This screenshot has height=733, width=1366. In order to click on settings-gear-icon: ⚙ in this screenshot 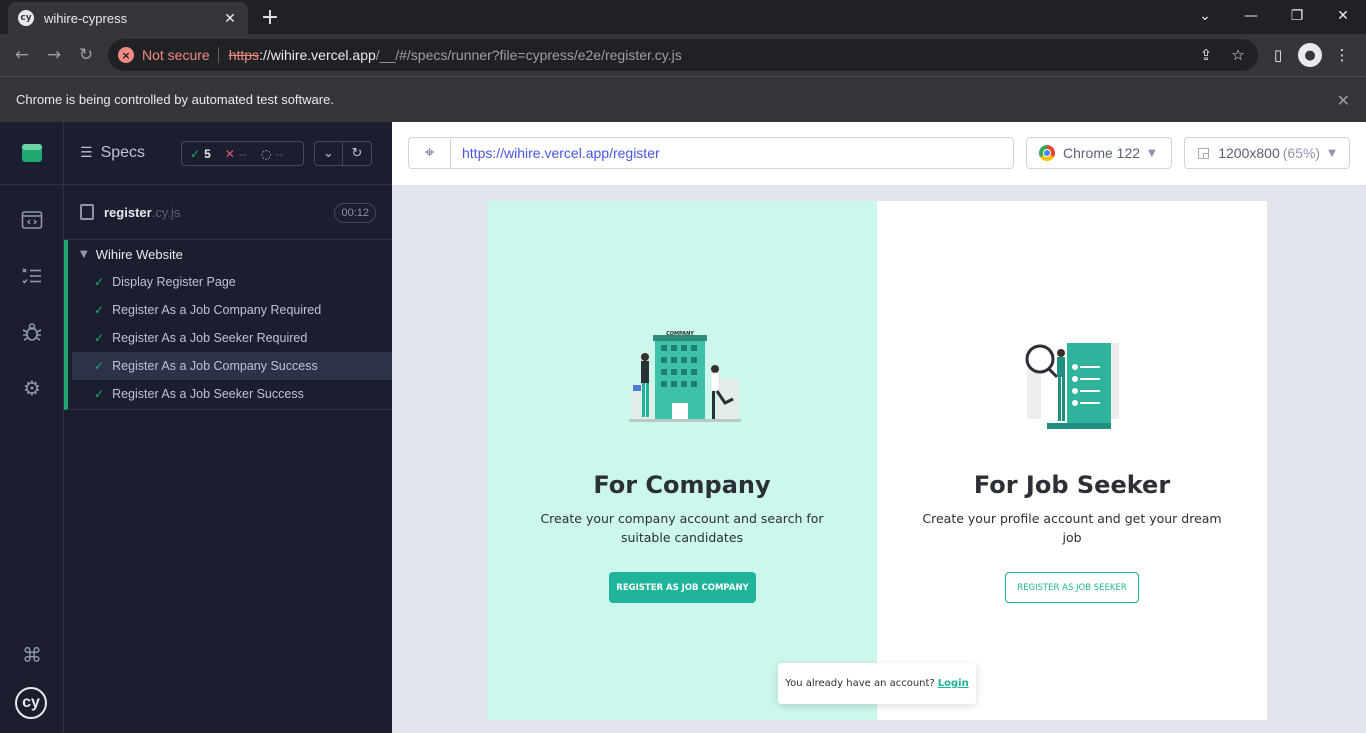, I will do `click(32, 388)`.